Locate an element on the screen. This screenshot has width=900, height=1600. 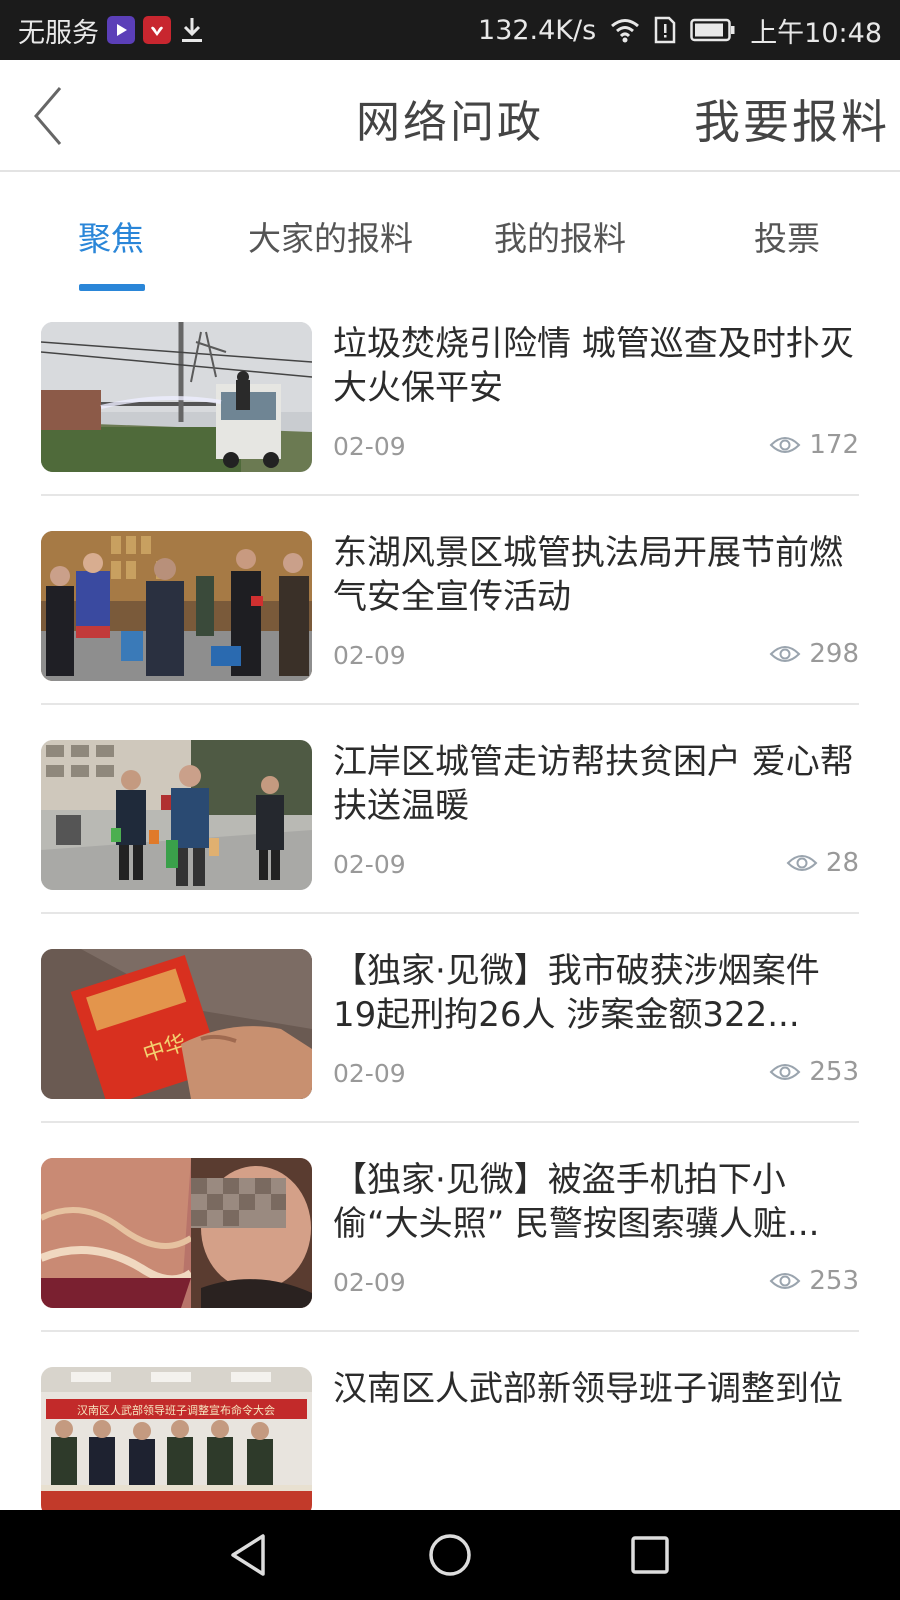
nav-back-button is located at coordinates (250, 1555).